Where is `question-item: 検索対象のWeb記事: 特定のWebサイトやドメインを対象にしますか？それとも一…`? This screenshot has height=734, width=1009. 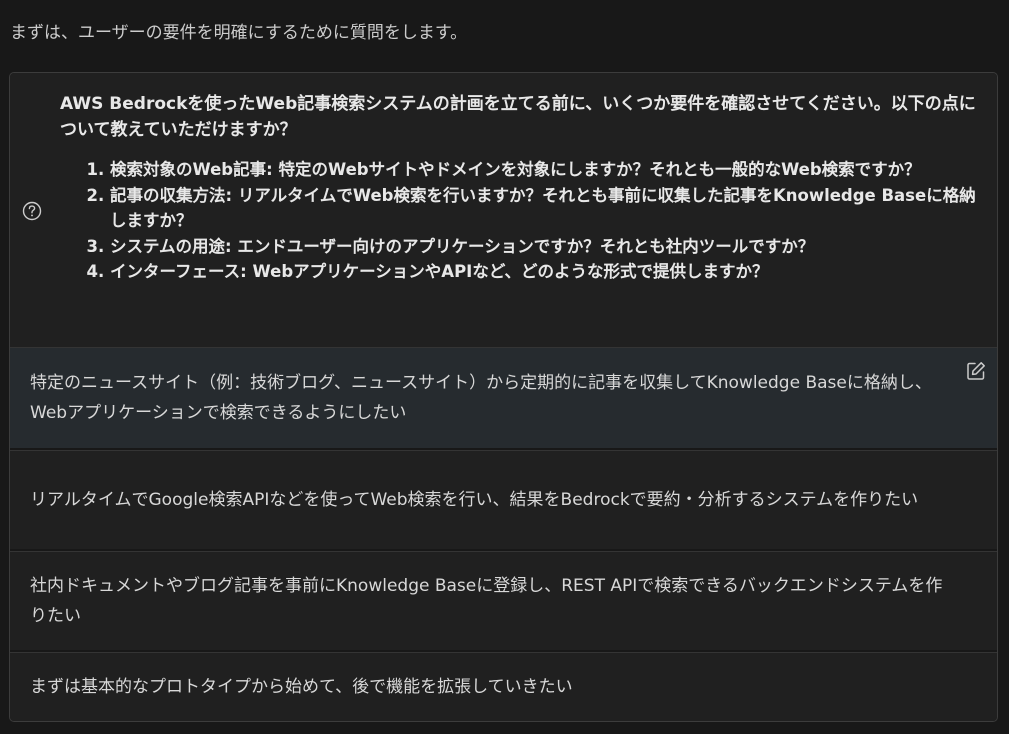 question-item: 検索対象のWeb記事: 特定のWebサイトやドメインを対象にしますか？それとも一… is located at coordinates (550, 170).